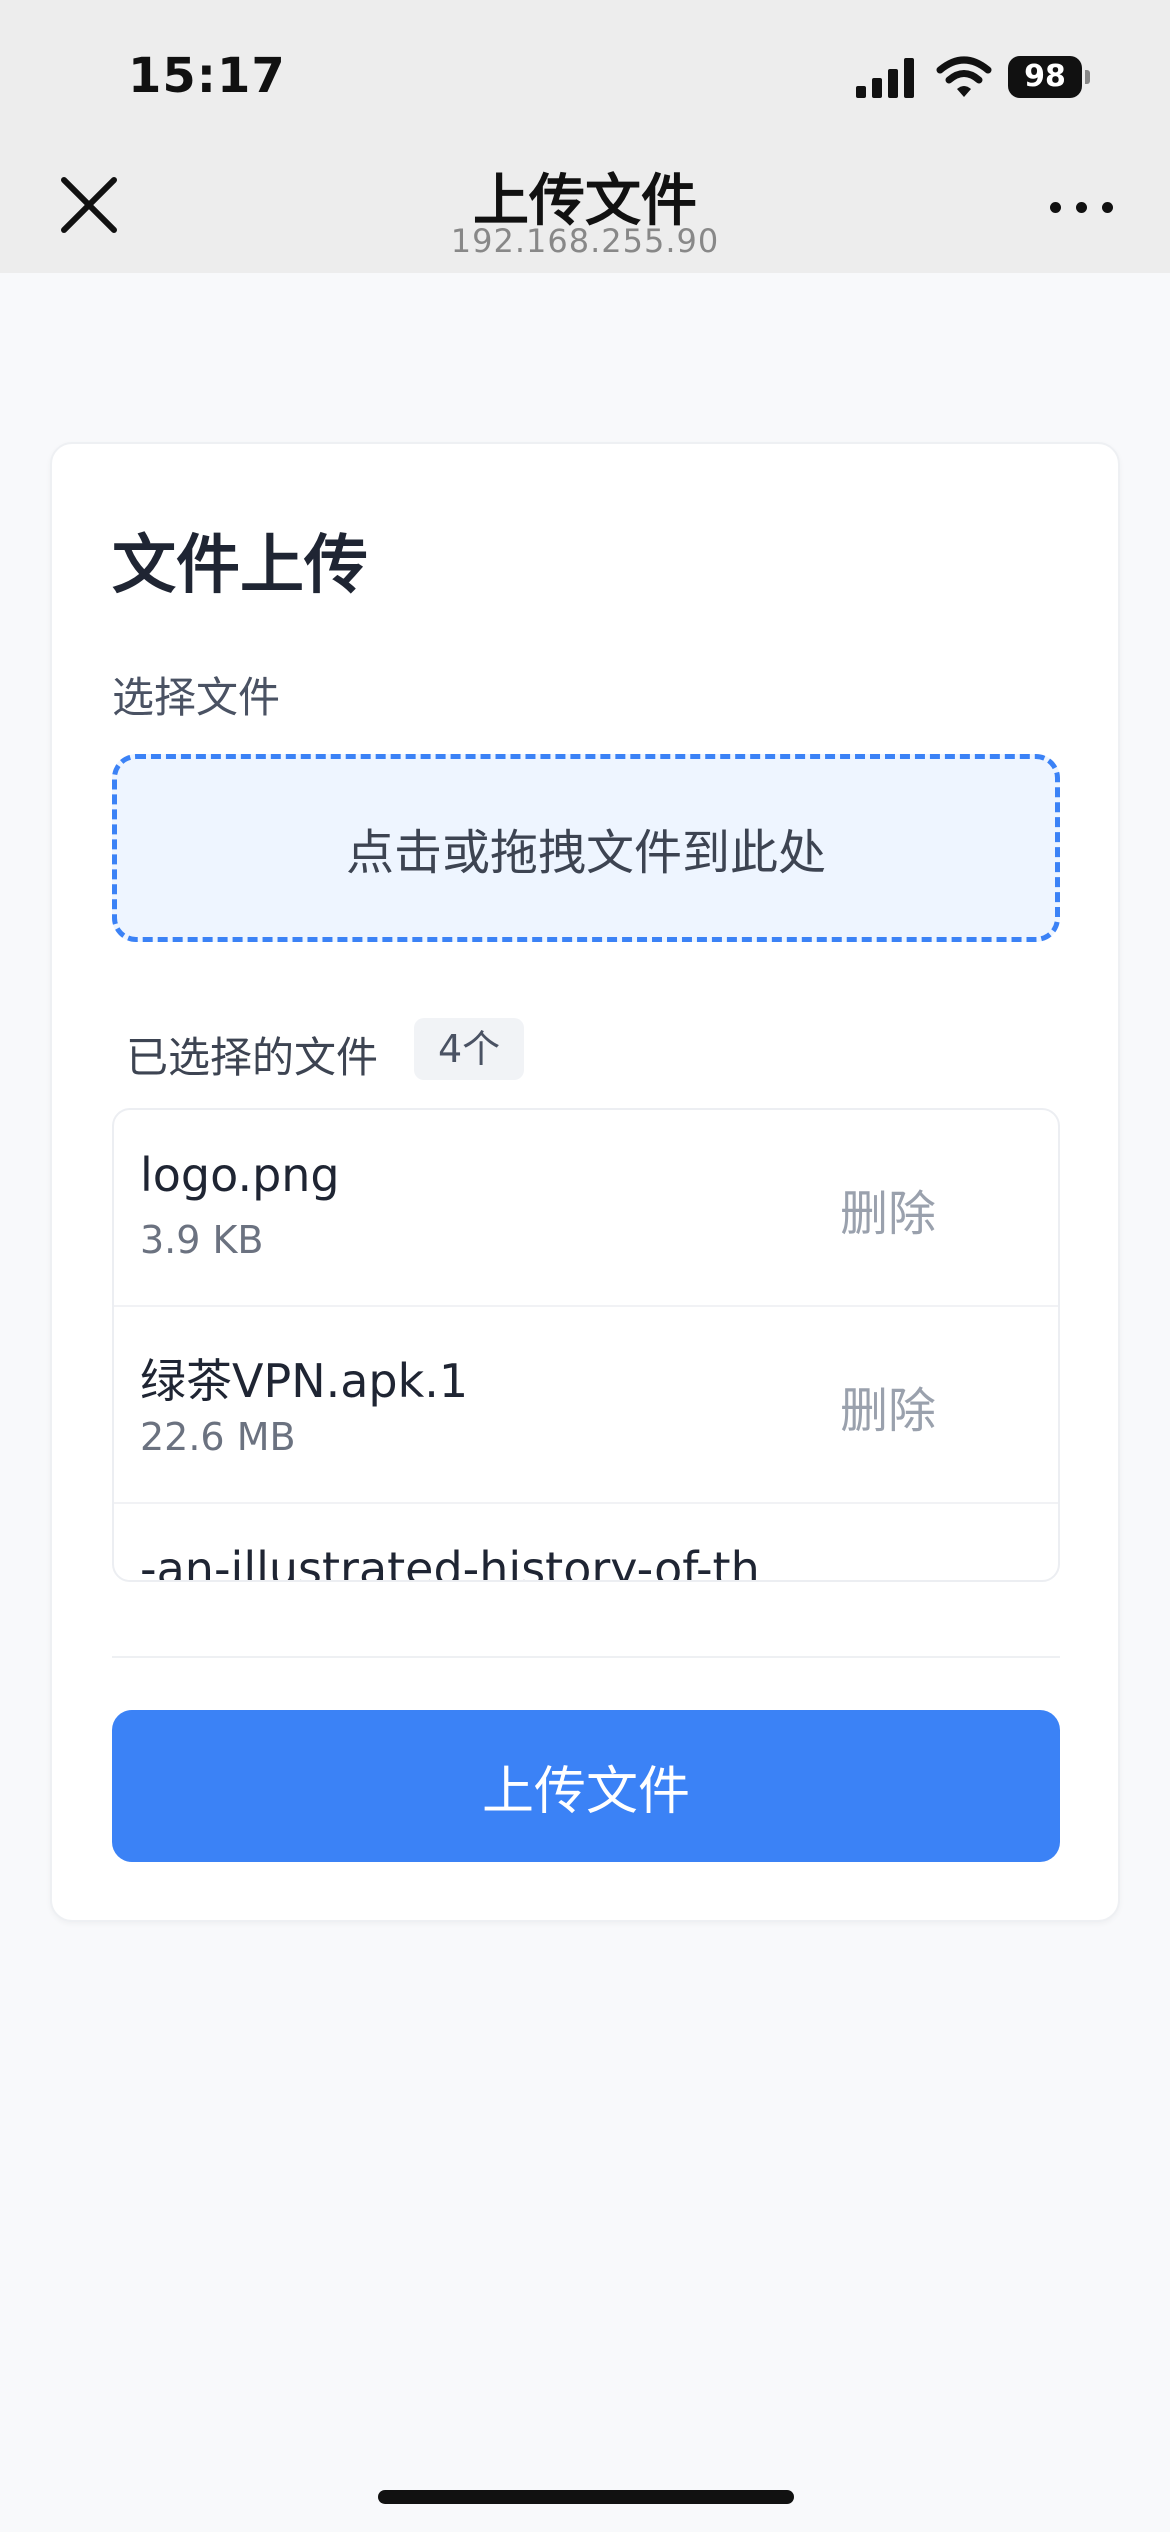  Describe the element at coordinates (1045, 77) in the screenshot. I see `battery-level: 98` at that location.